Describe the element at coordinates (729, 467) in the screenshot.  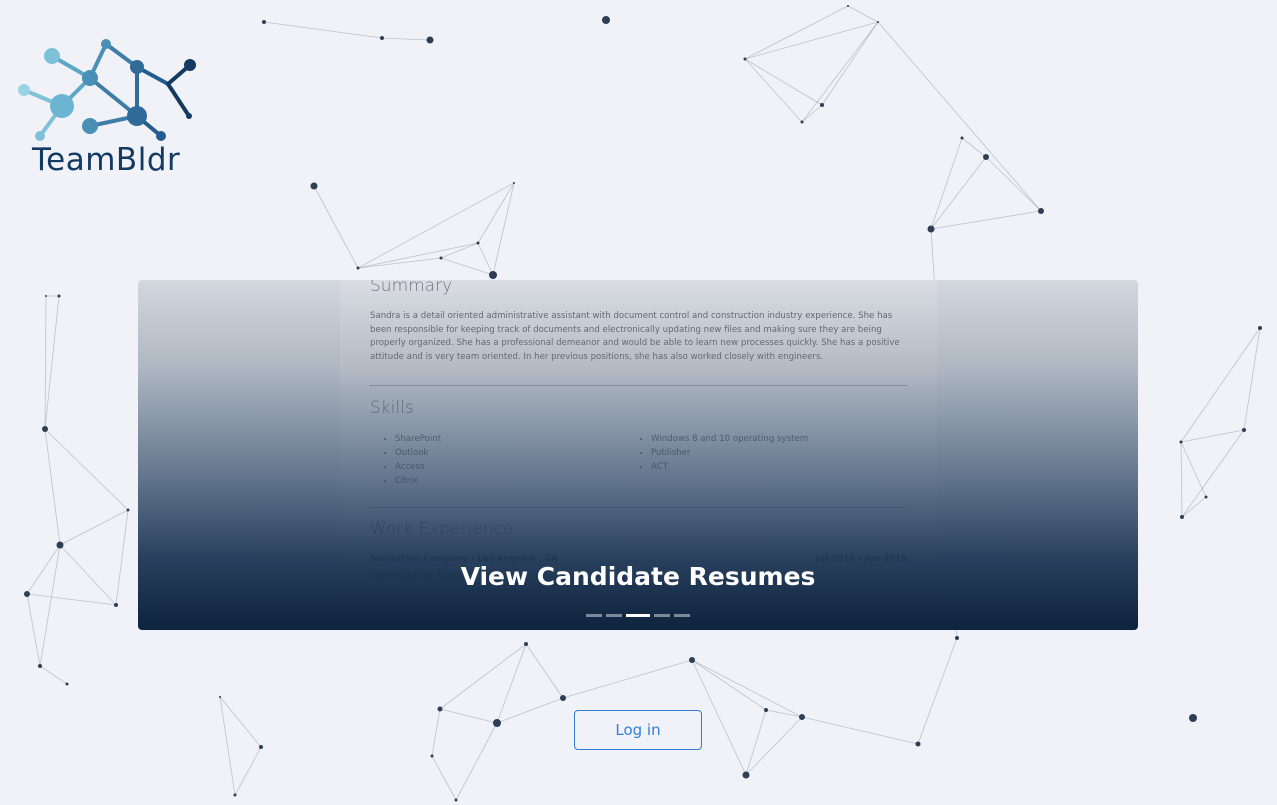
I see `list-item: ACT` at that location.